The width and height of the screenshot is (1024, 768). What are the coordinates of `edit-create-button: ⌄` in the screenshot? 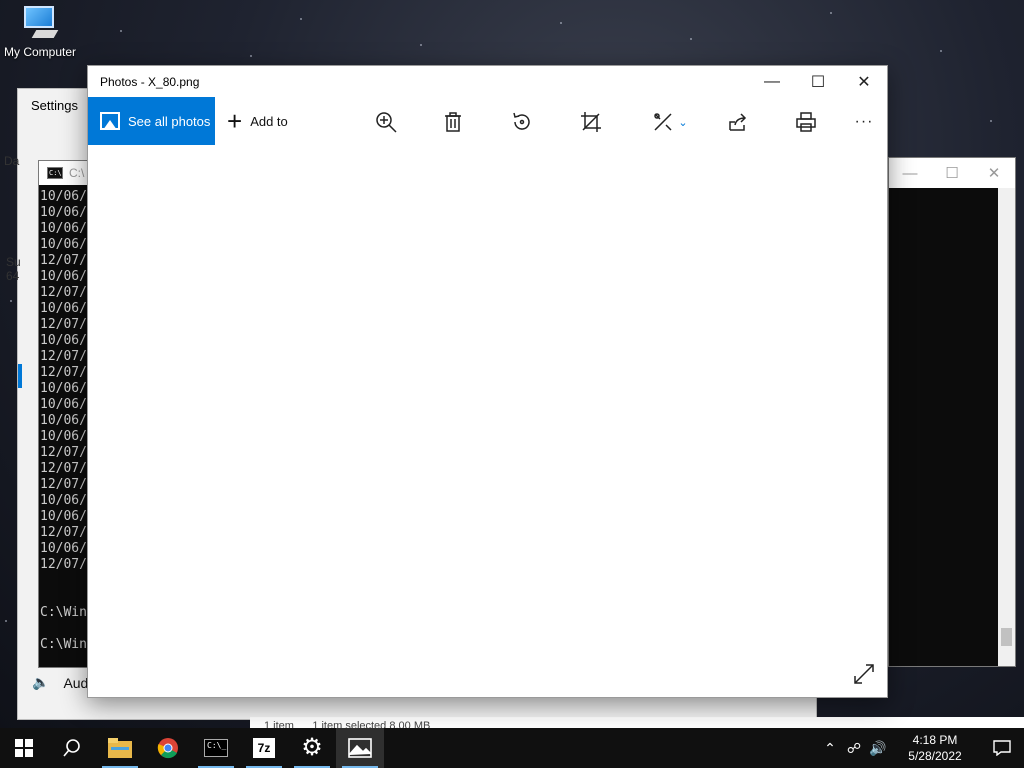 It's located at (670, 122).